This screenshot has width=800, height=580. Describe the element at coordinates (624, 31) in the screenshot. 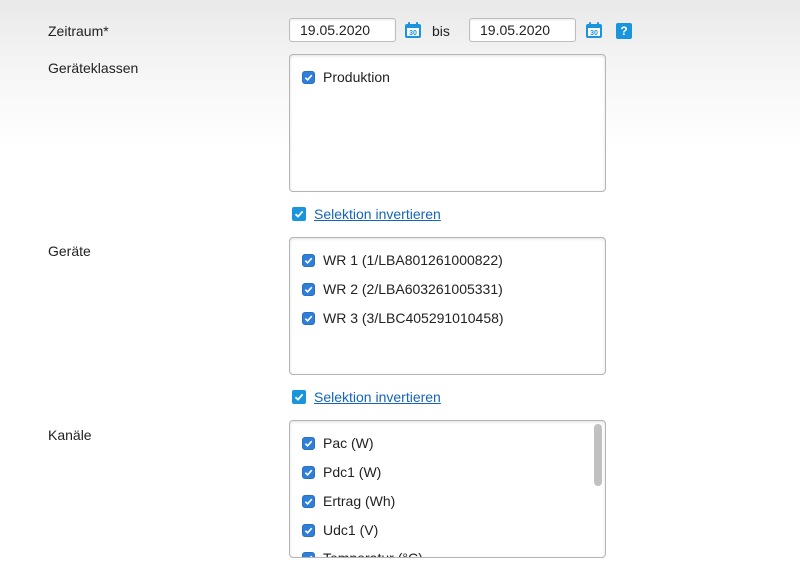

I see `help-icon: ?` at that location.